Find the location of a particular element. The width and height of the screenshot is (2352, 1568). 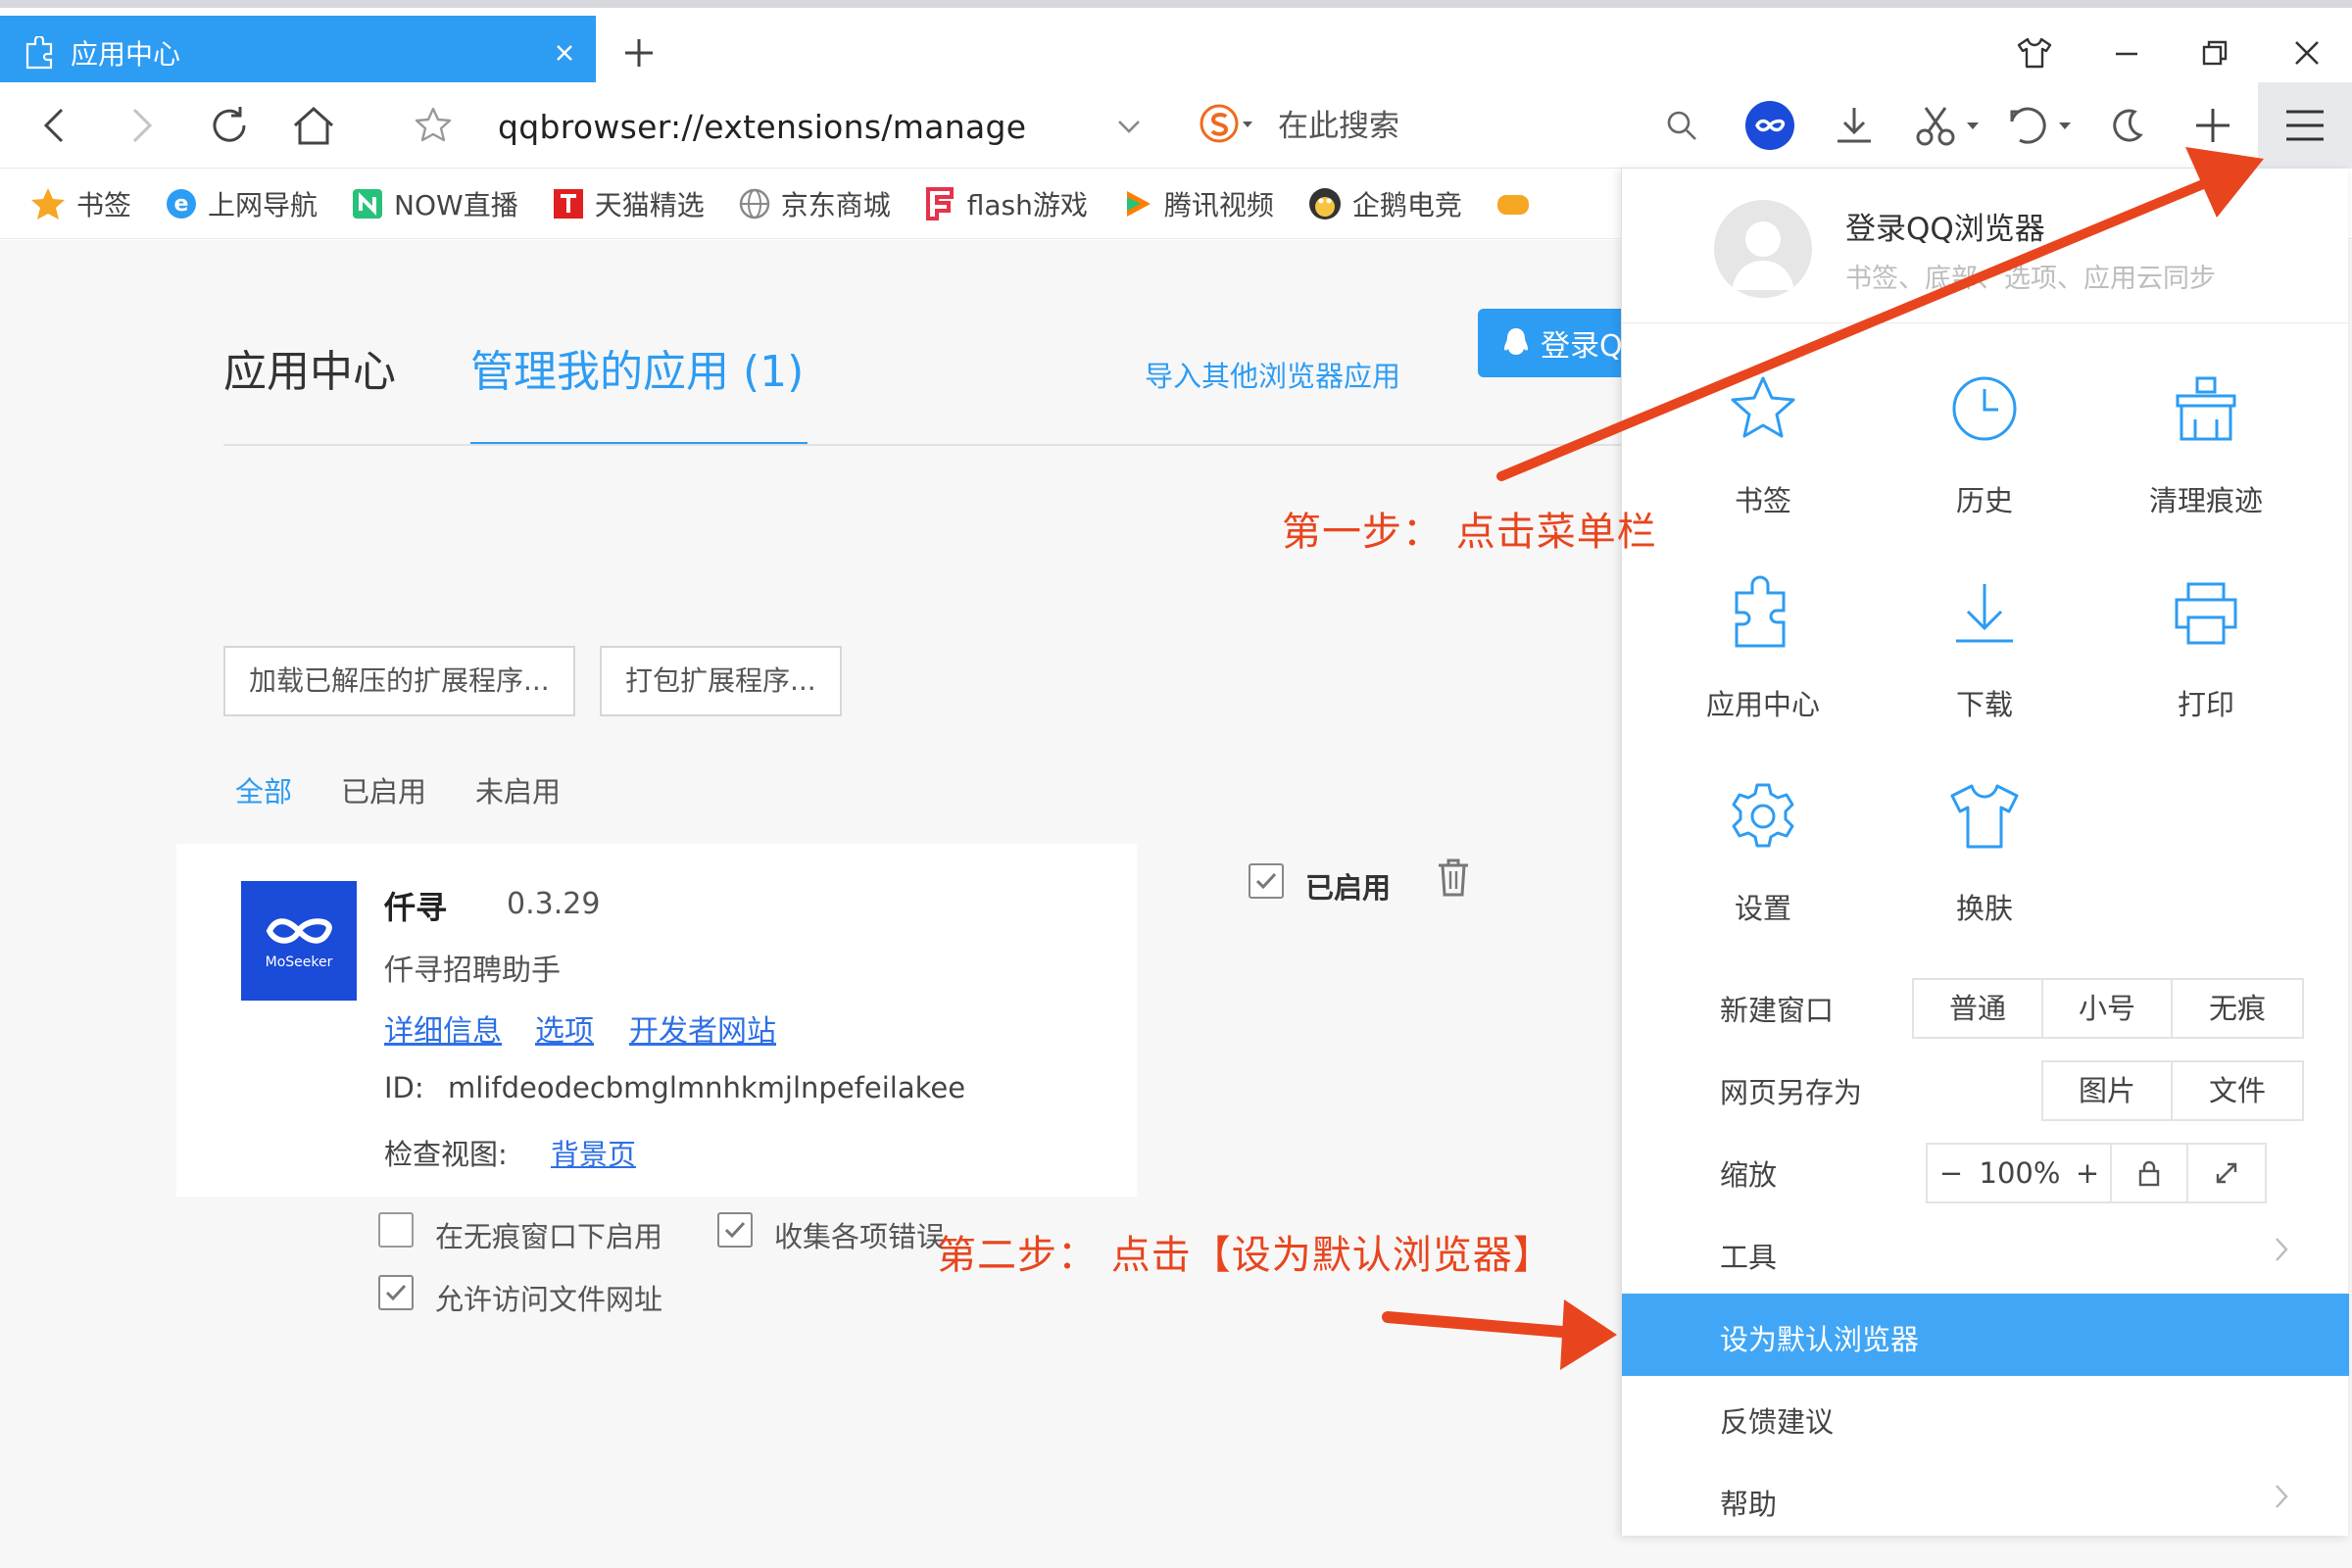

bookmark-label: 企鹅电竞 is located at coordinates (1406, 204).